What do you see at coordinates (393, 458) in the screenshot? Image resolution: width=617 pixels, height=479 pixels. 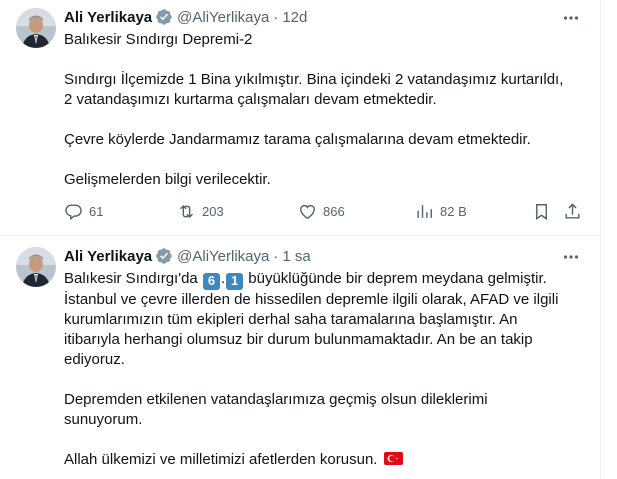 I see `turkey-flag-icon` at bounding box center [393, 458].